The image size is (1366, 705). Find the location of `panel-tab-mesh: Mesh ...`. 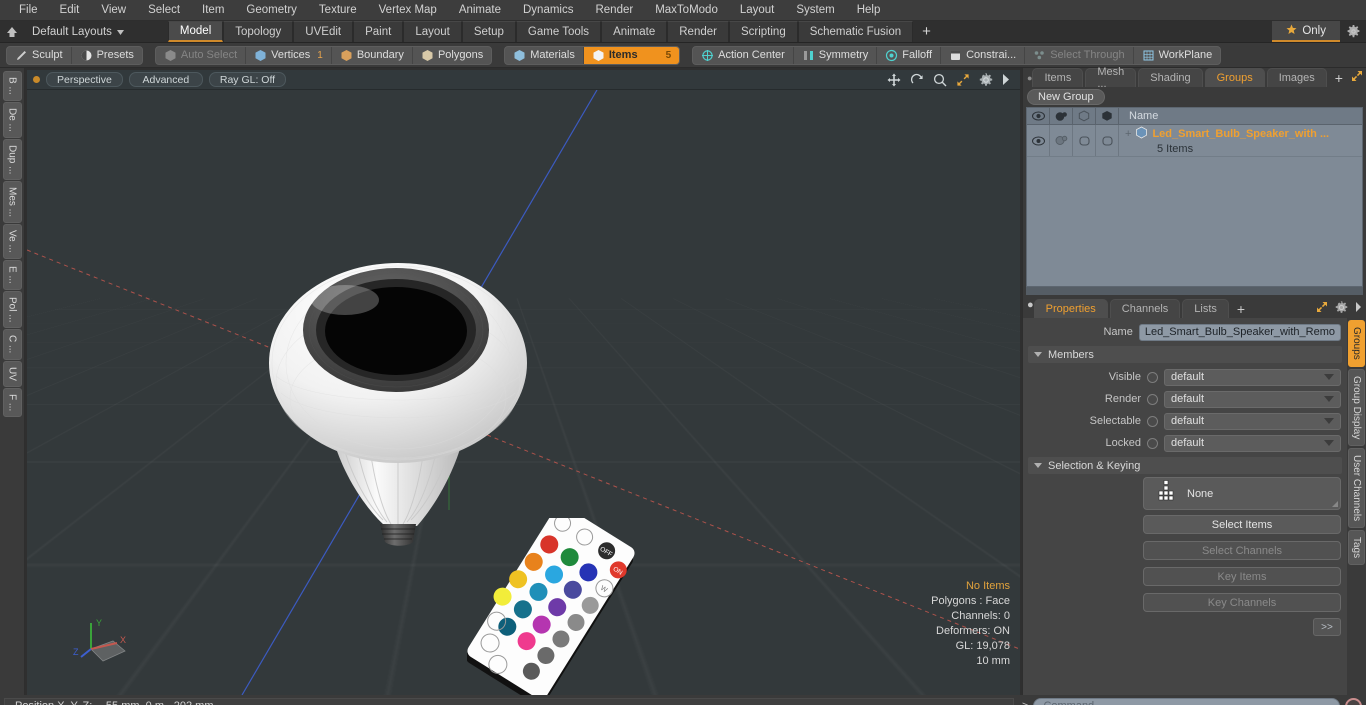

panel-tab-mesh: Mesh ... is located at coordinates (1111, 78).